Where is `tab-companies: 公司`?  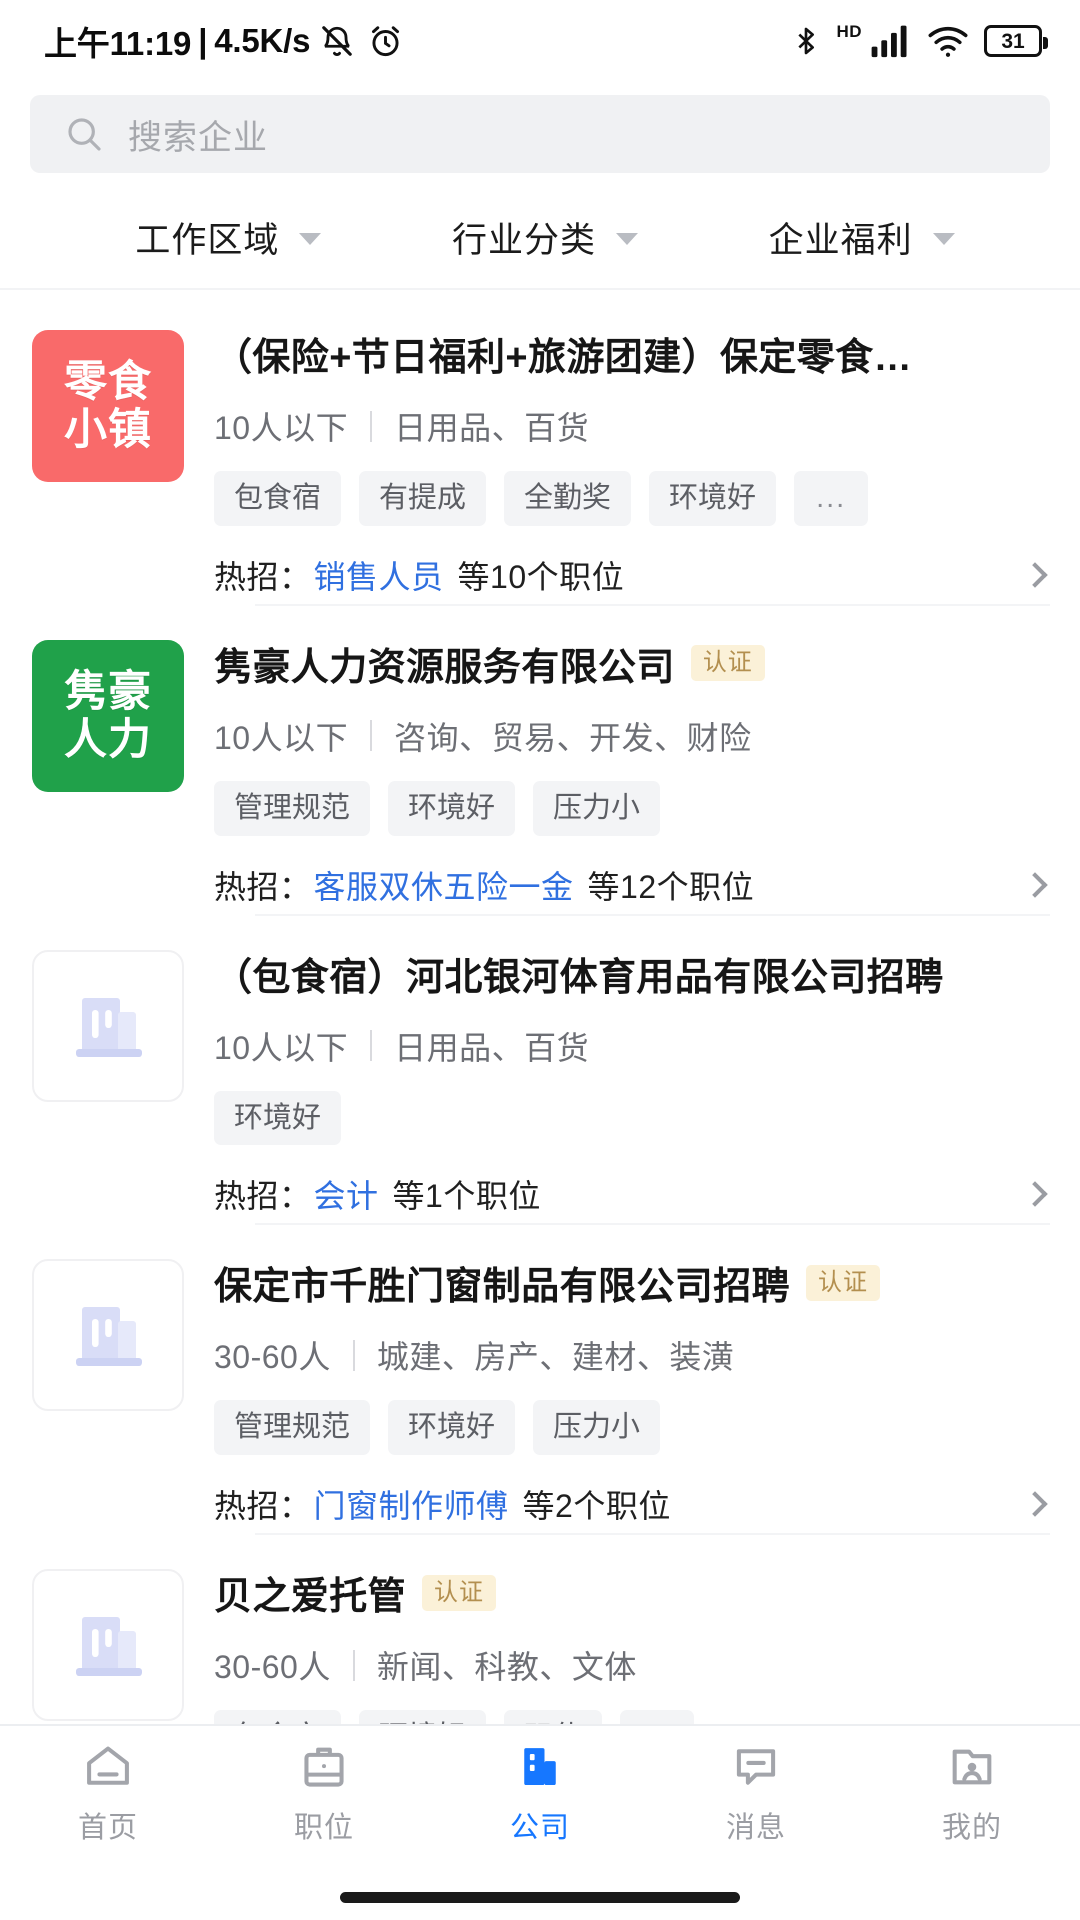 tab-companies: 公司 is located at coordinates (540, 1793).